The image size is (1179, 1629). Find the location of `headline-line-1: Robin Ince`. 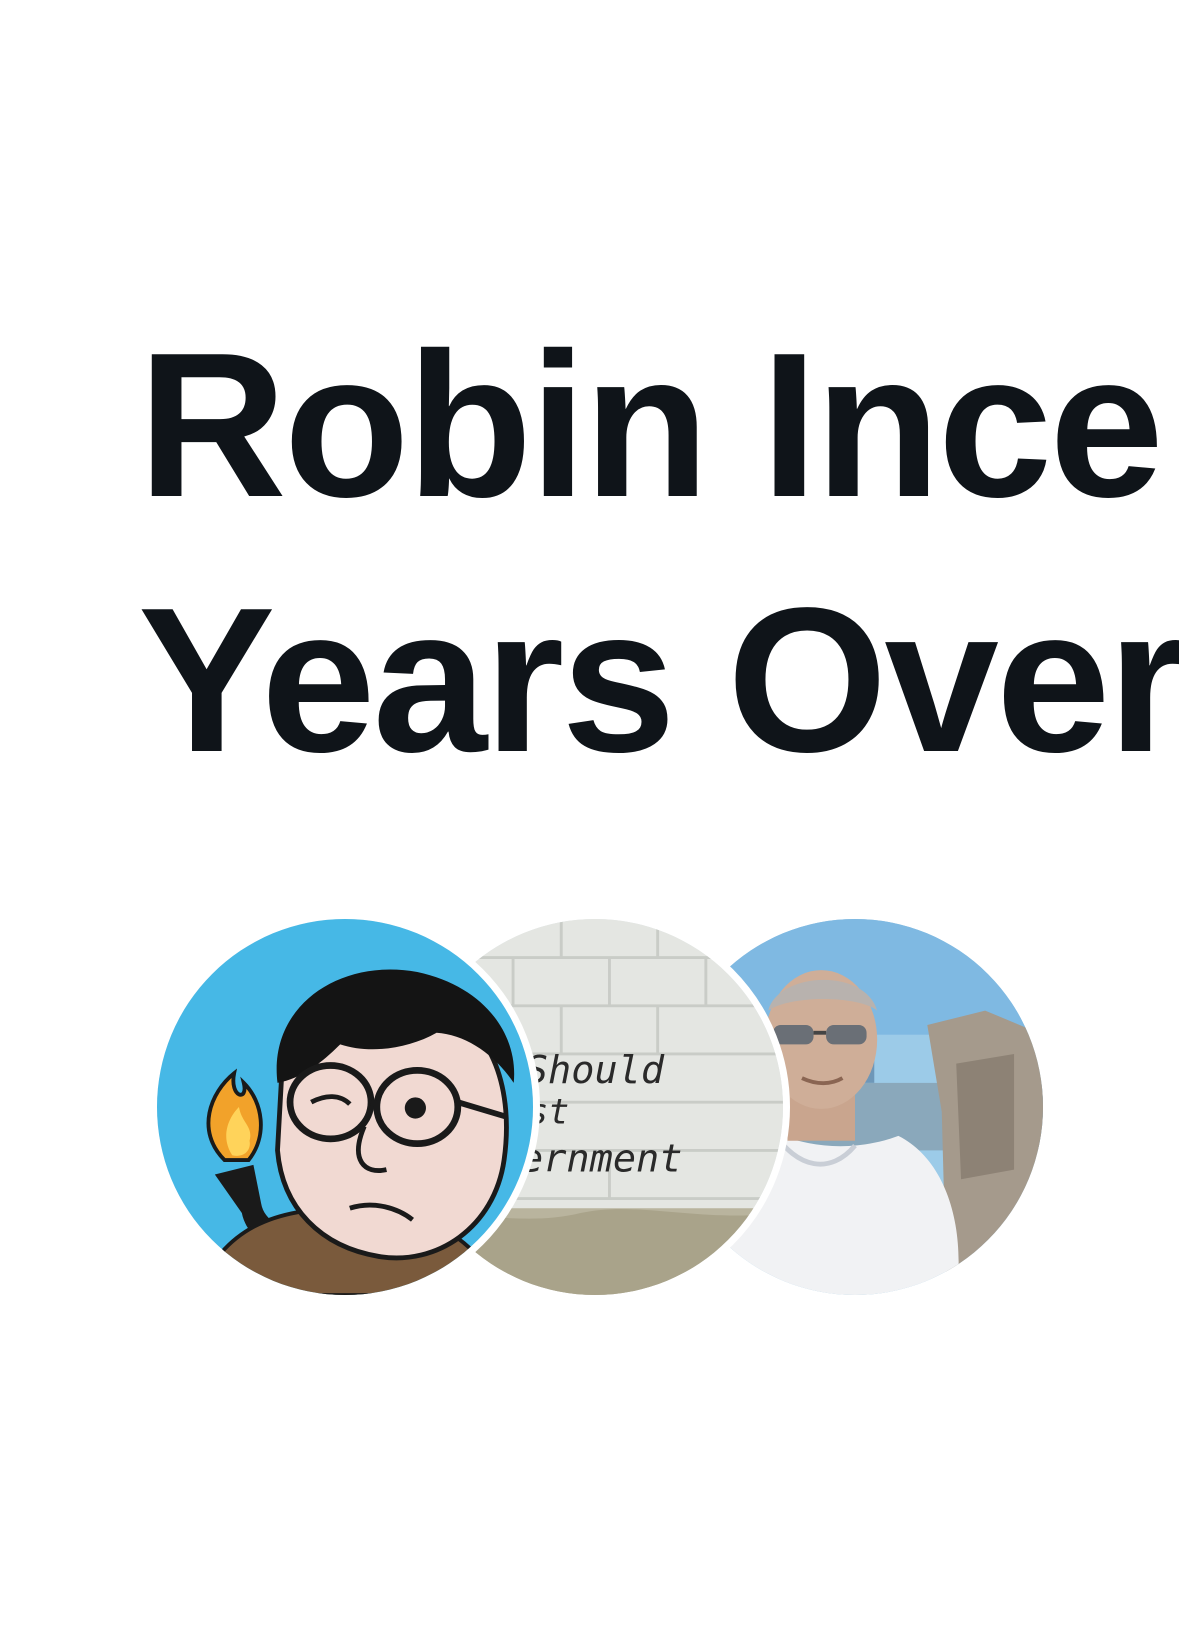

headline-line-1: Robin Ince is located at coordinates (651, 425).